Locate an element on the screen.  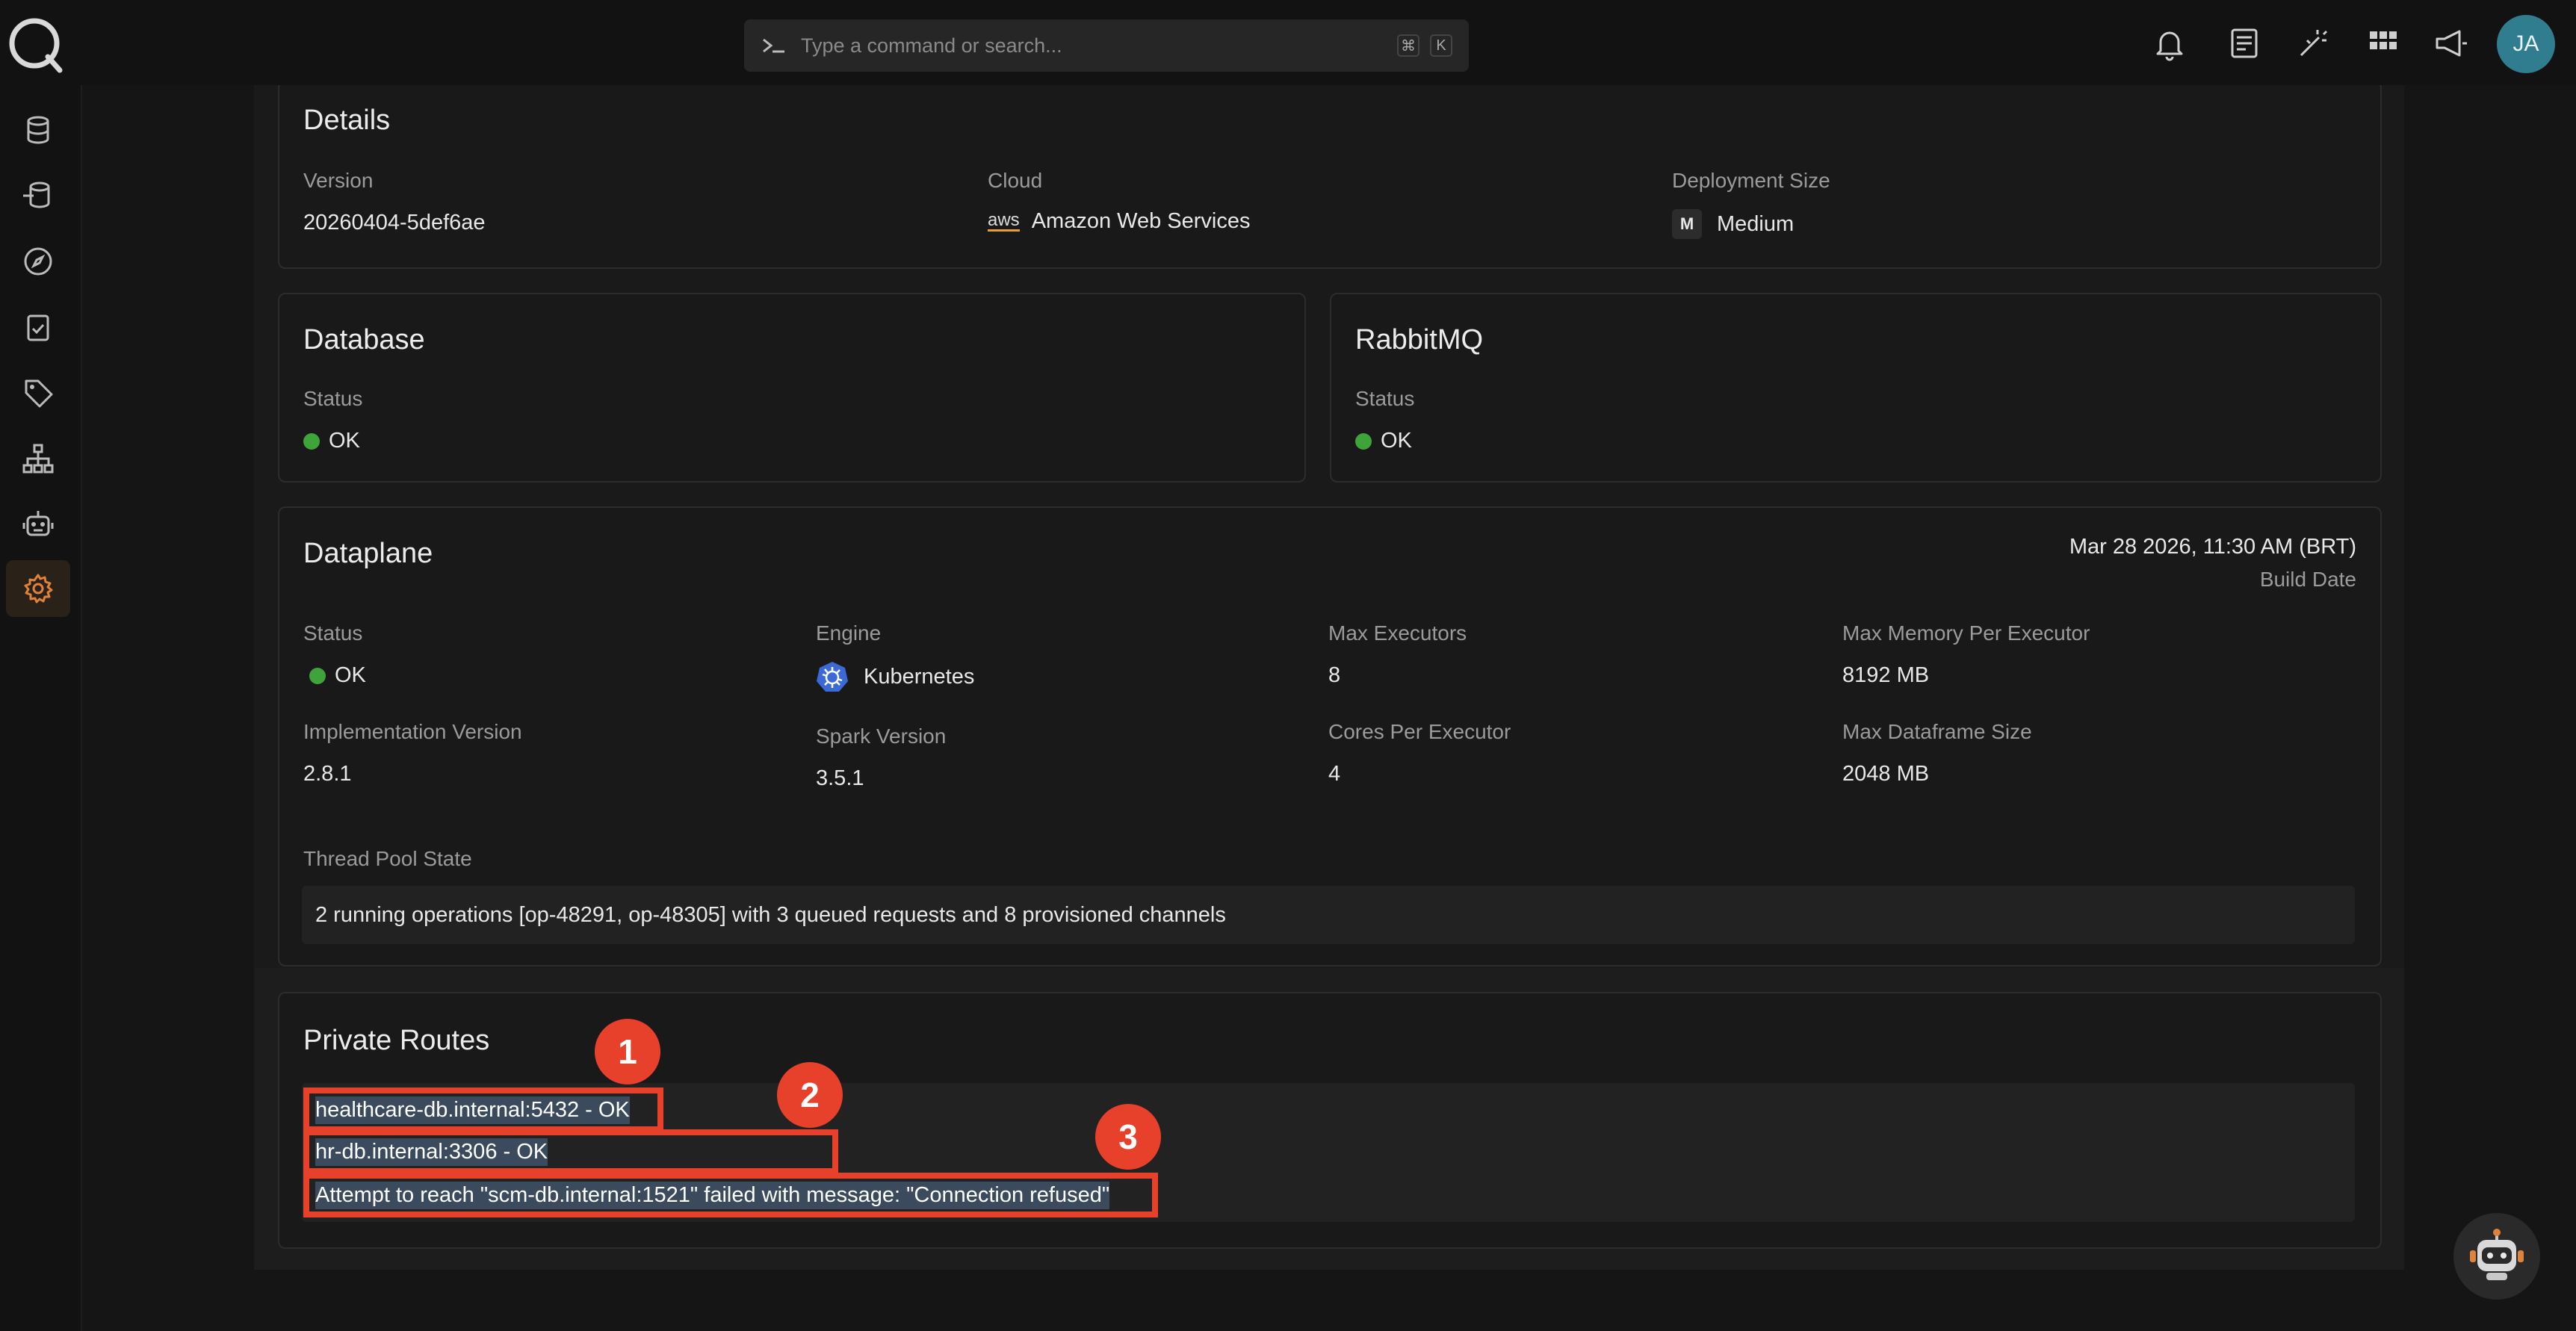
engine-row: Kubernetes is located at coordinates (895, 676).